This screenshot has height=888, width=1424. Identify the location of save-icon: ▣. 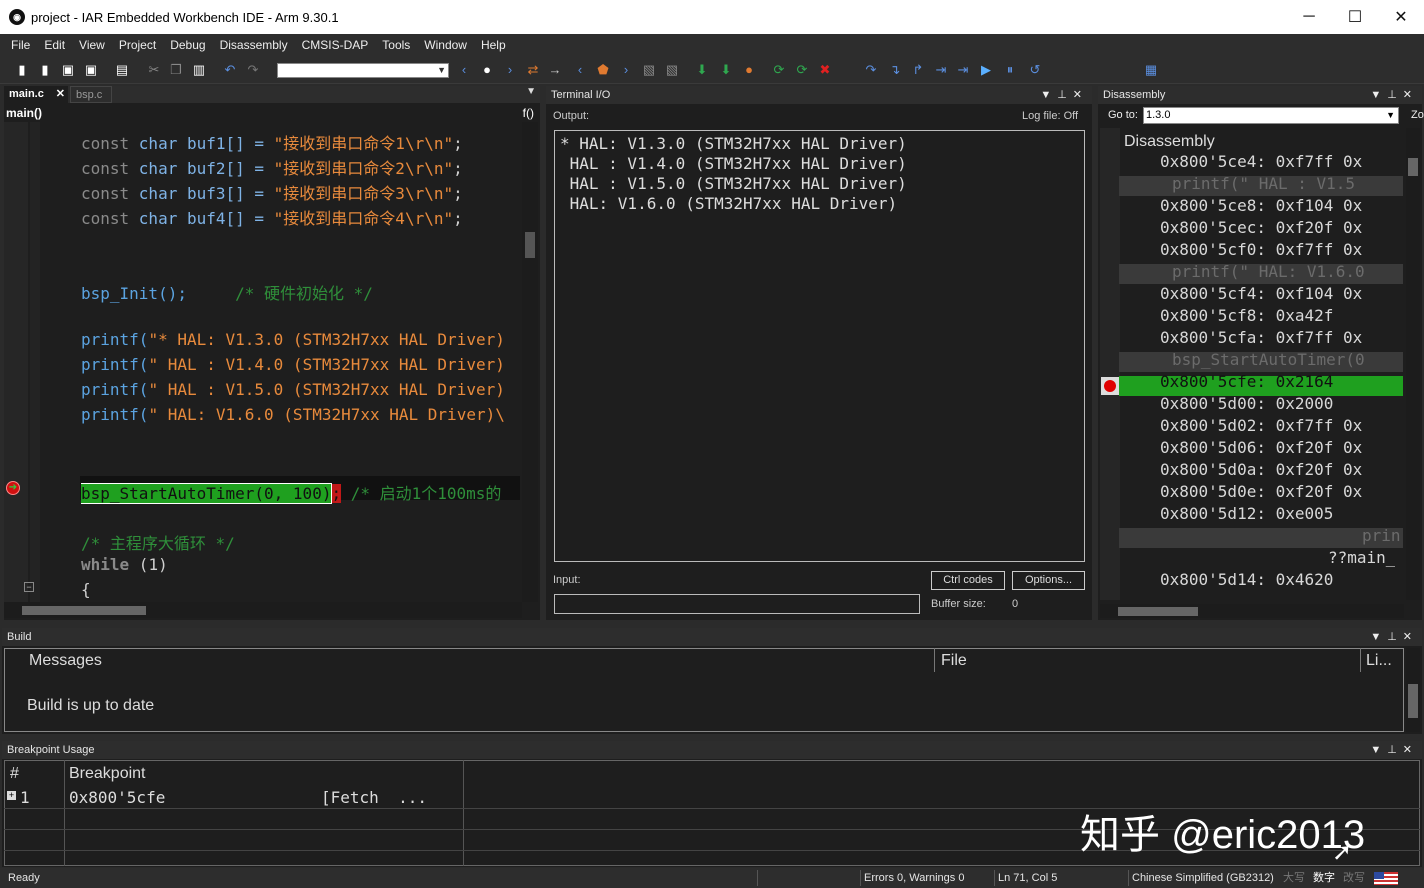
(68, 70).